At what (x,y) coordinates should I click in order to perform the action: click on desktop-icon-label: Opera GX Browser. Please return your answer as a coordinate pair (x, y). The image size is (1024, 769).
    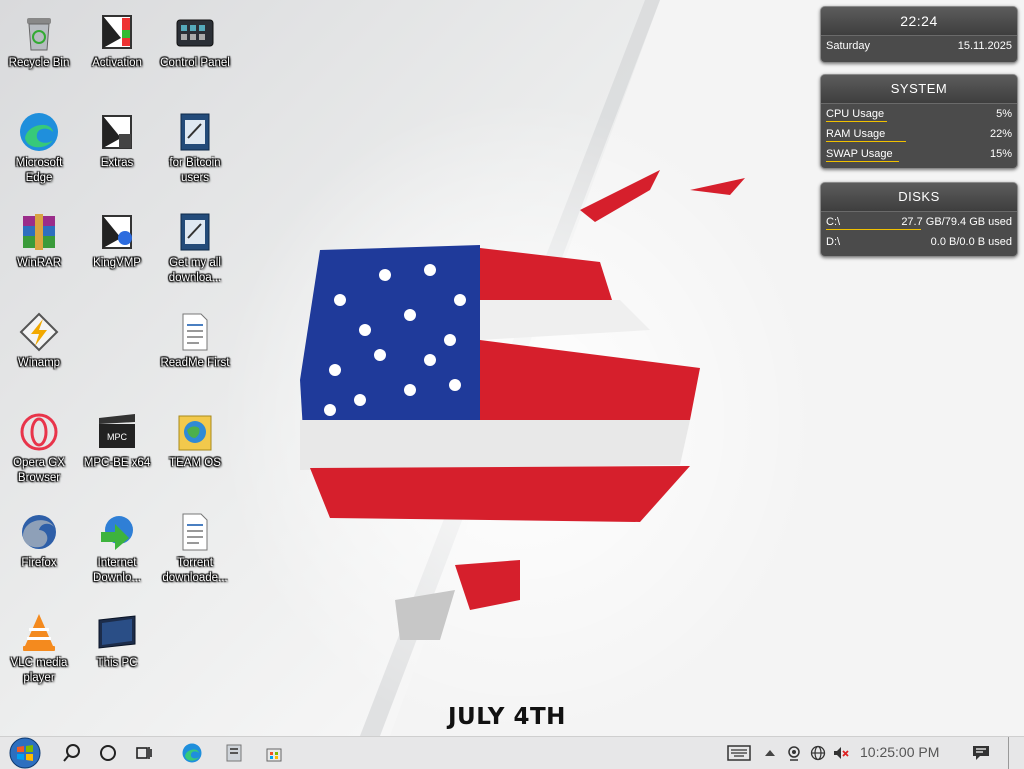
    Looking at the image, I should click on (39, 470).